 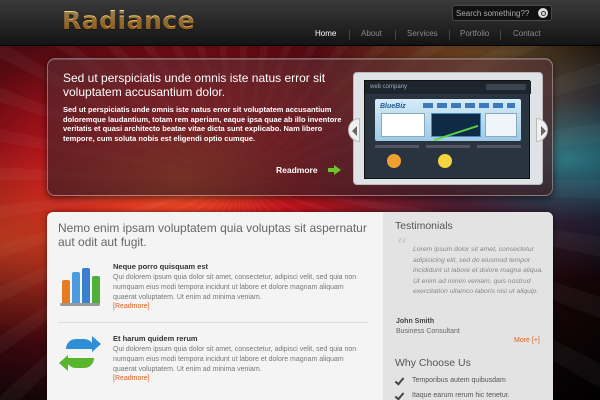 What do you see at coordinates (428, 331) in the screenshot?
I see `testimonial-role: Business Consultant` at bounding box center [428, 331].